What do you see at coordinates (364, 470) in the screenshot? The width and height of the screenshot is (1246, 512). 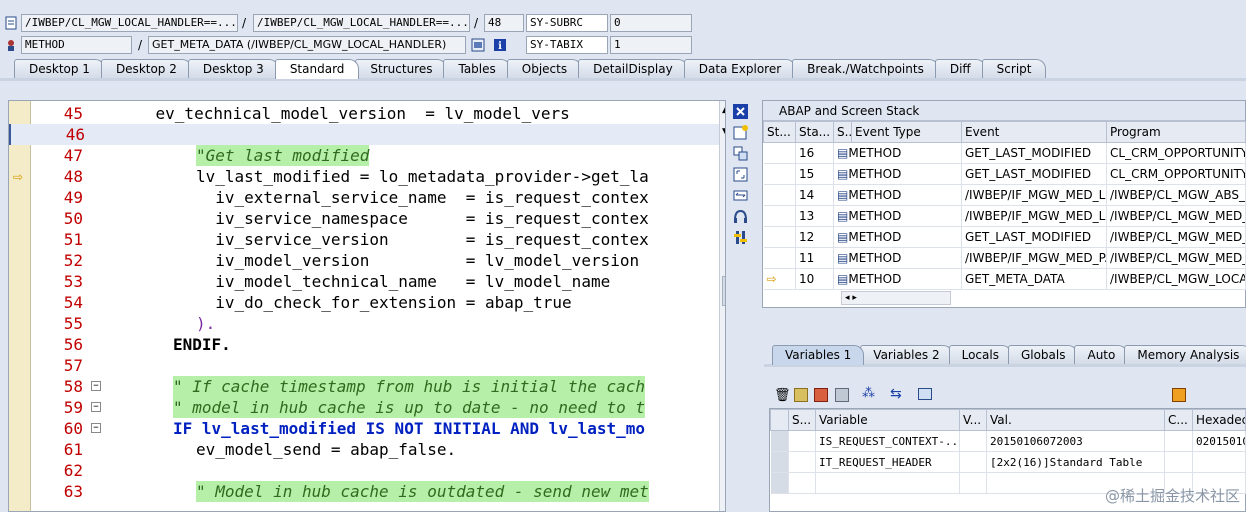 I see `code-line: 62` at bounding box center [364, 470].